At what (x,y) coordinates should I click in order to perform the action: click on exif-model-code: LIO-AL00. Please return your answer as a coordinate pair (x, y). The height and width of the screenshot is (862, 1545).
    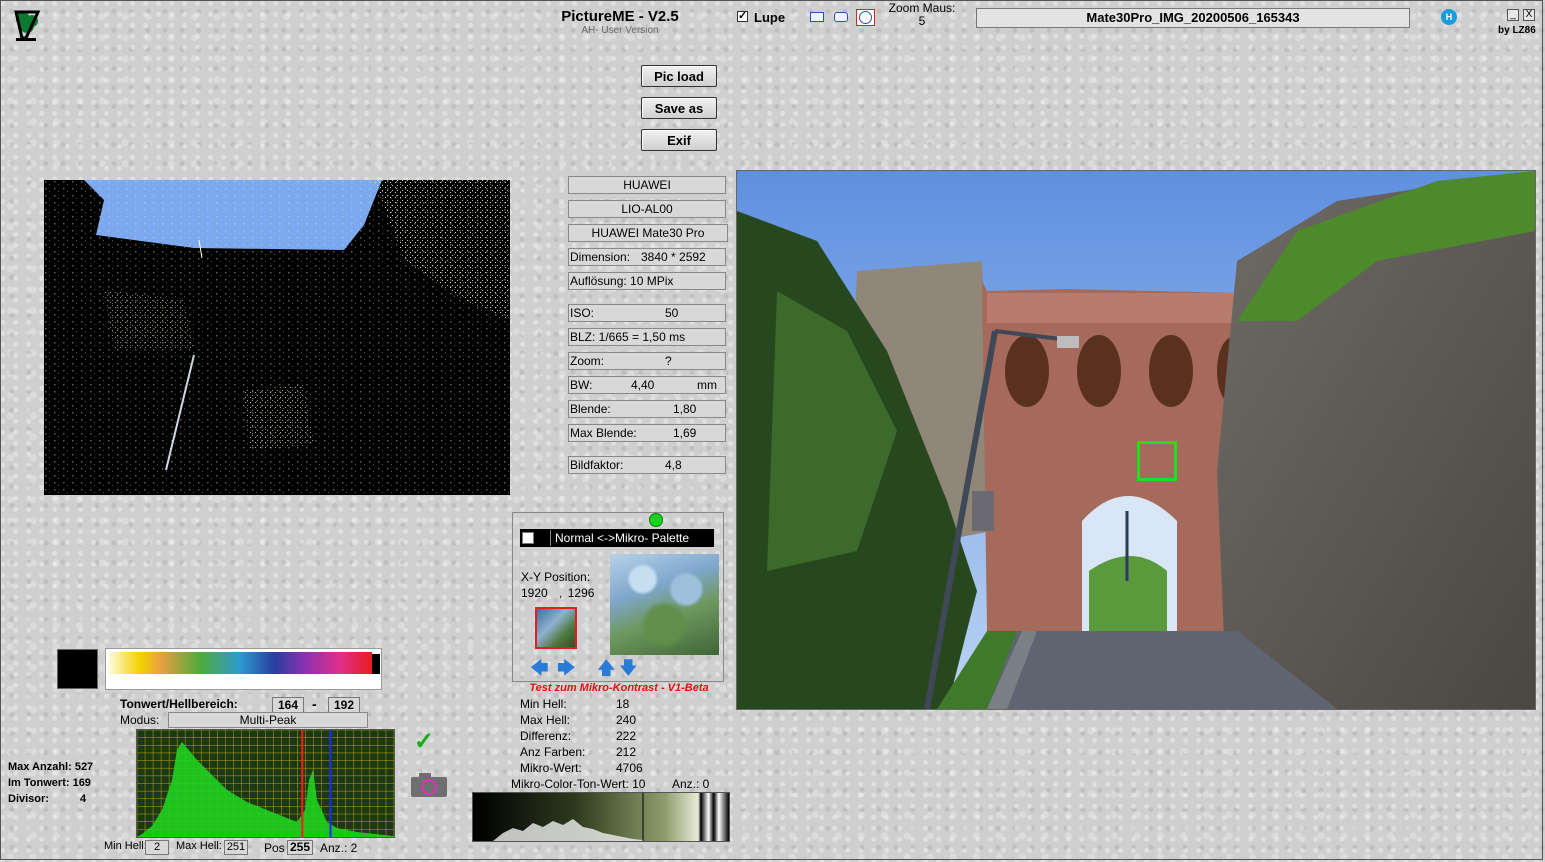
    Looking at the image, I should click on (647, 209).